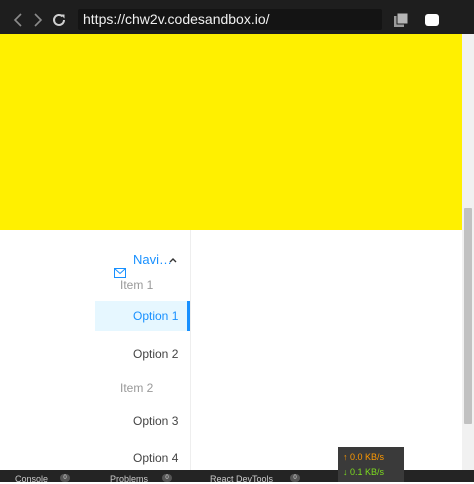 Image resolution: width=474 pixels, height=484 pixels. What do you see at coordinates (142, 421) in the screenshot?
I see `menu-item-option-3: Option 3` at bounding box center [142, 421].